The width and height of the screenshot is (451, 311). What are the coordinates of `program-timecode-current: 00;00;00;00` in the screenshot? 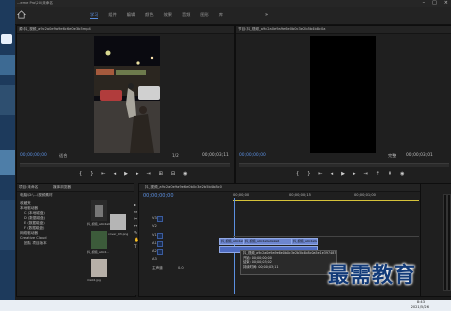 It's located at (252, 155).